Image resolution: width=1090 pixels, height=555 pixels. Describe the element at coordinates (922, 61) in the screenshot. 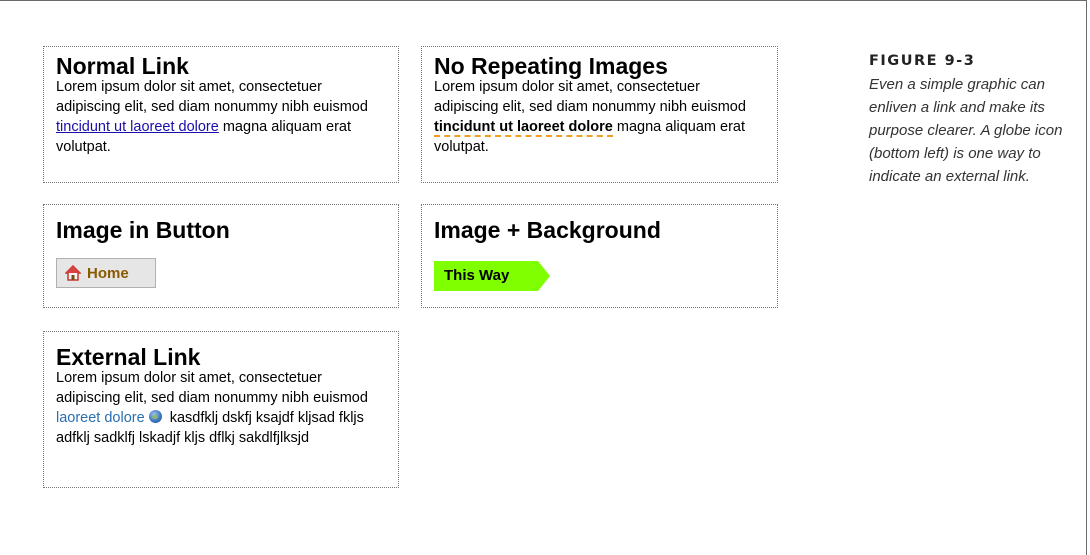

I see `figure-number: FIGURE 9-3` at that location.